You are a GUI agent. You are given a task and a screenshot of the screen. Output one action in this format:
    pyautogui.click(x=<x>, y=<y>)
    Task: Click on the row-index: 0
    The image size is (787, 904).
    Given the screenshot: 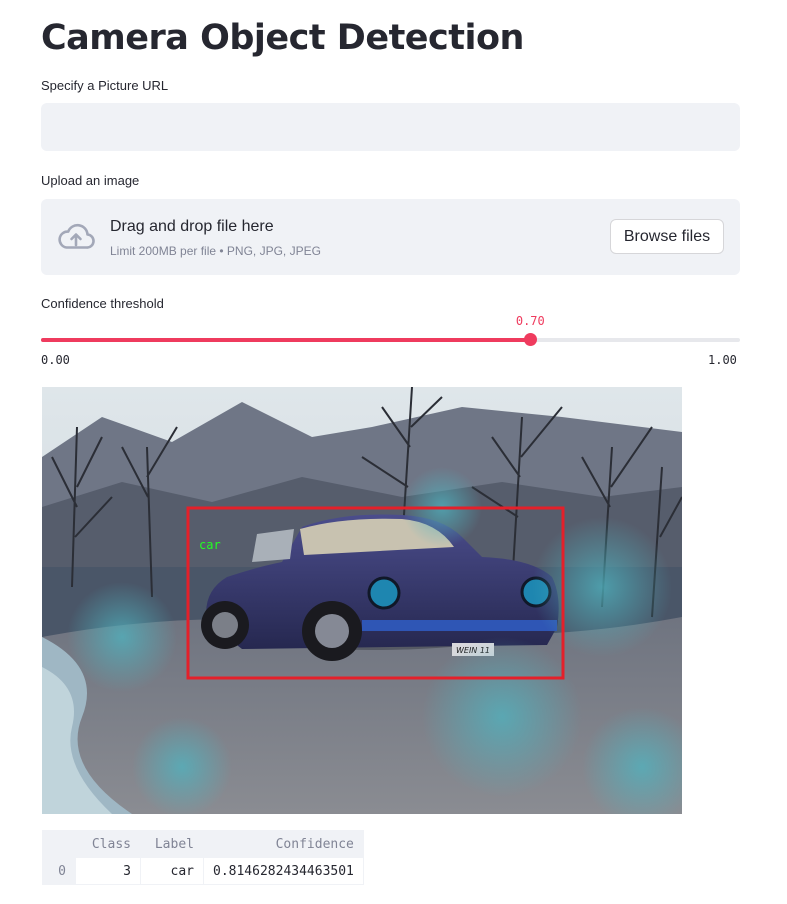 What is the action you would take?
    pyautogui.click(x=59, y=871)
    